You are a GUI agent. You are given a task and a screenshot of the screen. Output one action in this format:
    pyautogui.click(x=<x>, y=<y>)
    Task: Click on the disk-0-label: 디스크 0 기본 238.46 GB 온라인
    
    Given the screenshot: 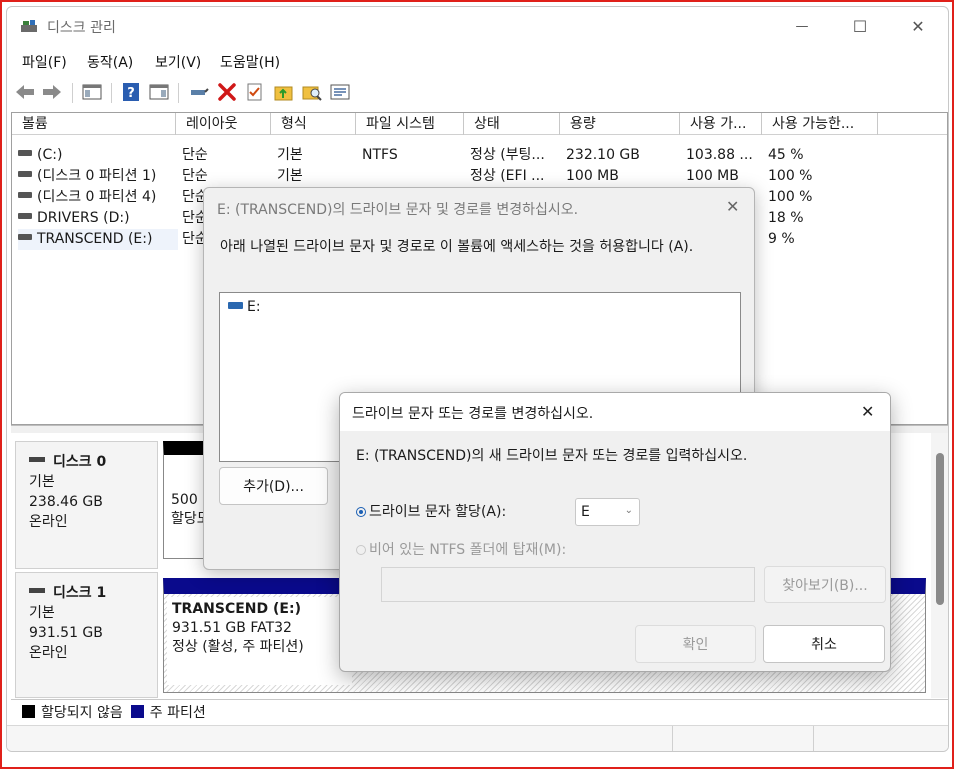 What is the action you would take?
    pyautogui.click(x=86, y=505)
    